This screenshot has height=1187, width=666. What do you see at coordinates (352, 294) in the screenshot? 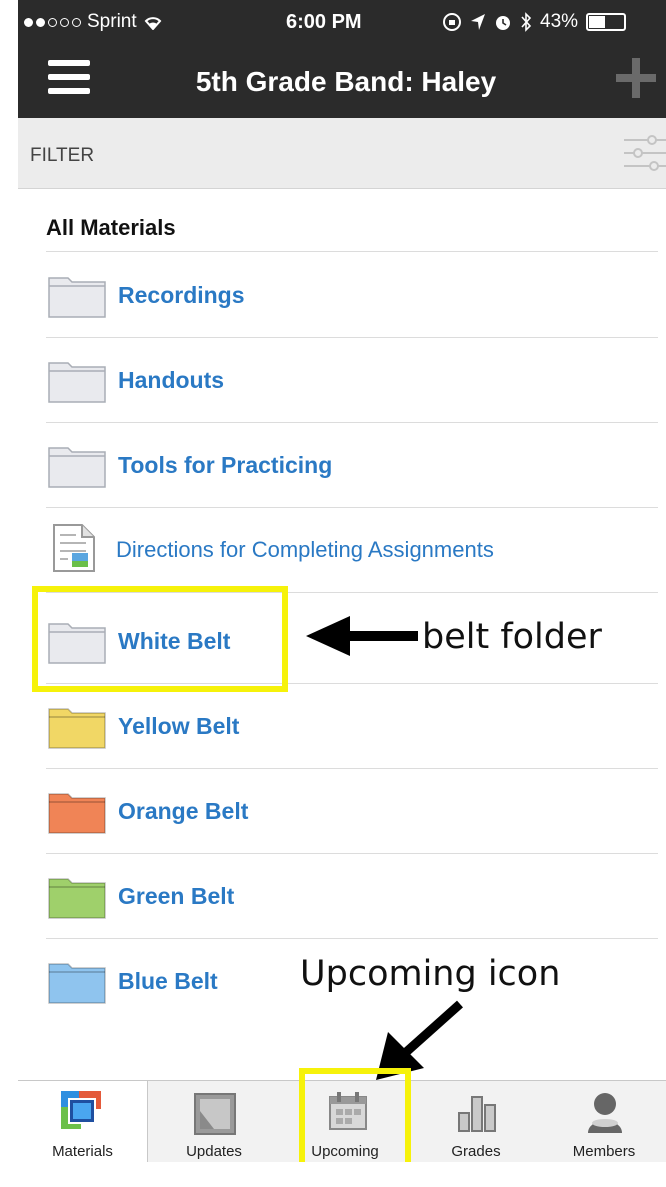
I see `list-item: Recordings` at bounding box center [352, 294].